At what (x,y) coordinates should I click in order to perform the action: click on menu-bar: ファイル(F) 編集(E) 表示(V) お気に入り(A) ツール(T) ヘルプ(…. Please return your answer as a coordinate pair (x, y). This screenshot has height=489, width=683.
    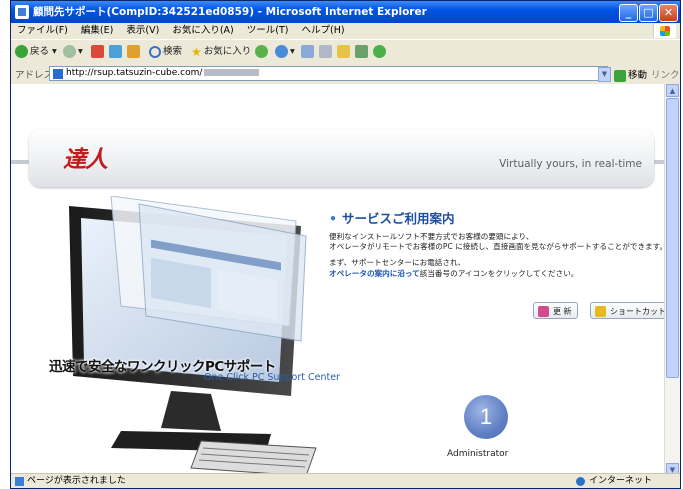
    Looking at the image, I should click on (345, 31).